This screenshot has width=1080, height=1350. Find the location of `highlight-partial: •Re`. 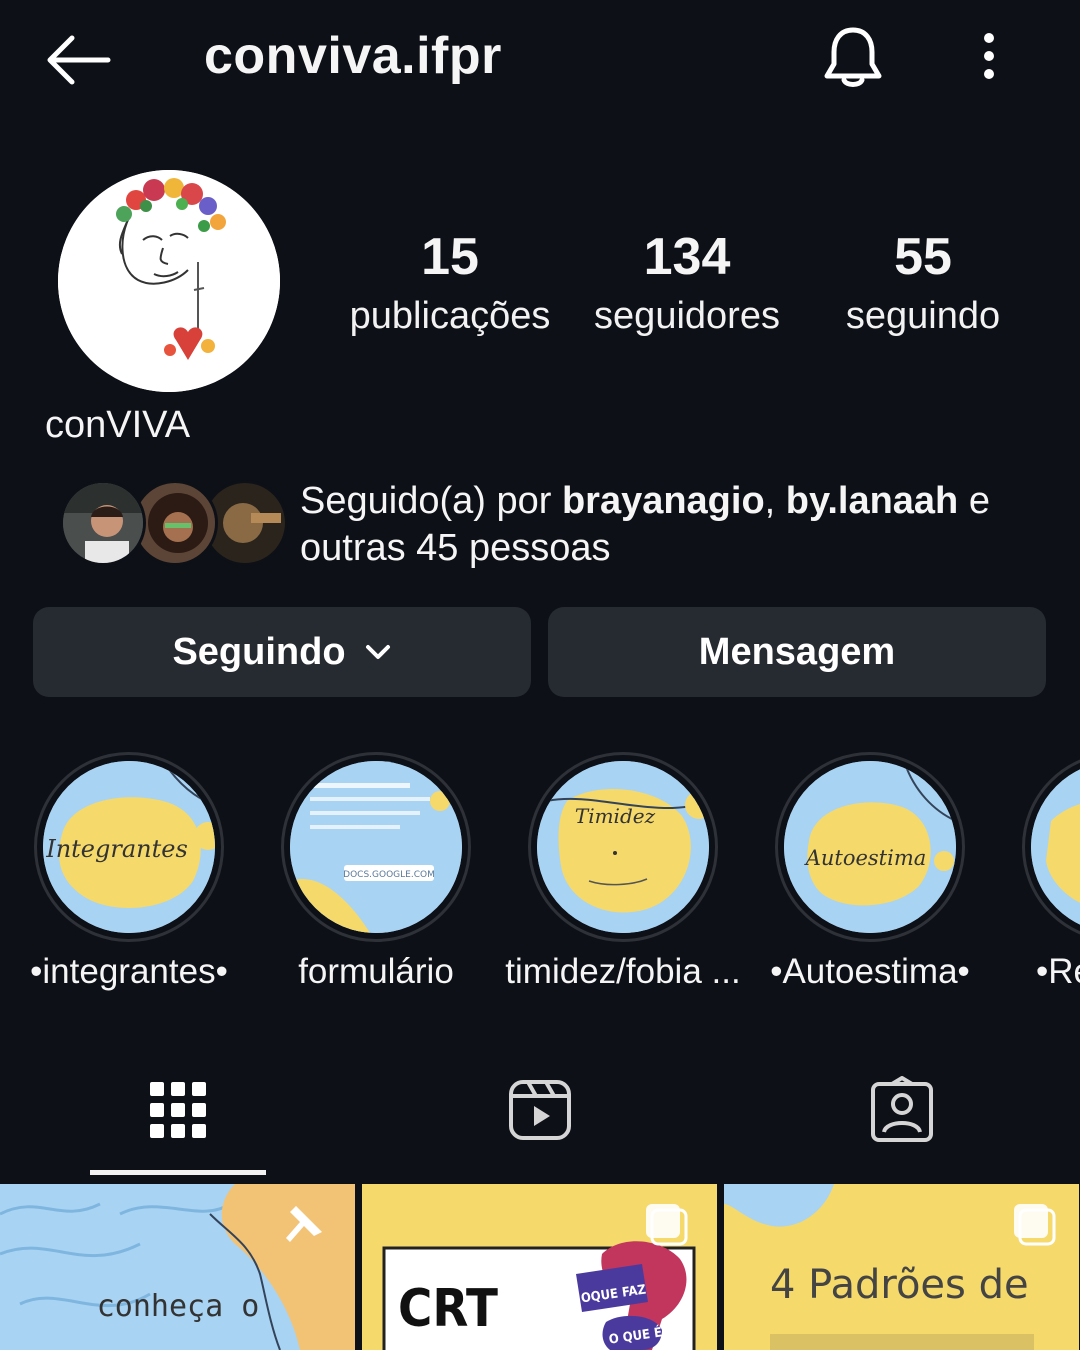

highlight-partial: •Re is located at coordinates (1051, 882).